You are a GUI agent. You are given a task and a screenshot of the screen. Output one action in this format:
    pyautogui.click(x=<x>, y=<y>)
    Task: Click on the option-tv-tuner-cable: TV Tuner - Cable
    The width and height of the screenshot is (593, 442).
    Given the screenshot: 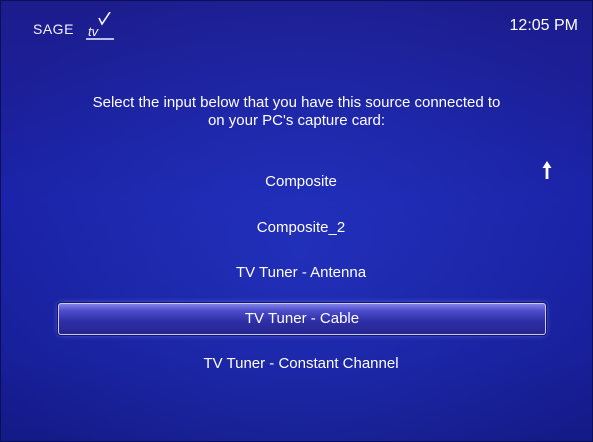 What is the action you would take?
    pyautogui.click(x=302, y=319)
    